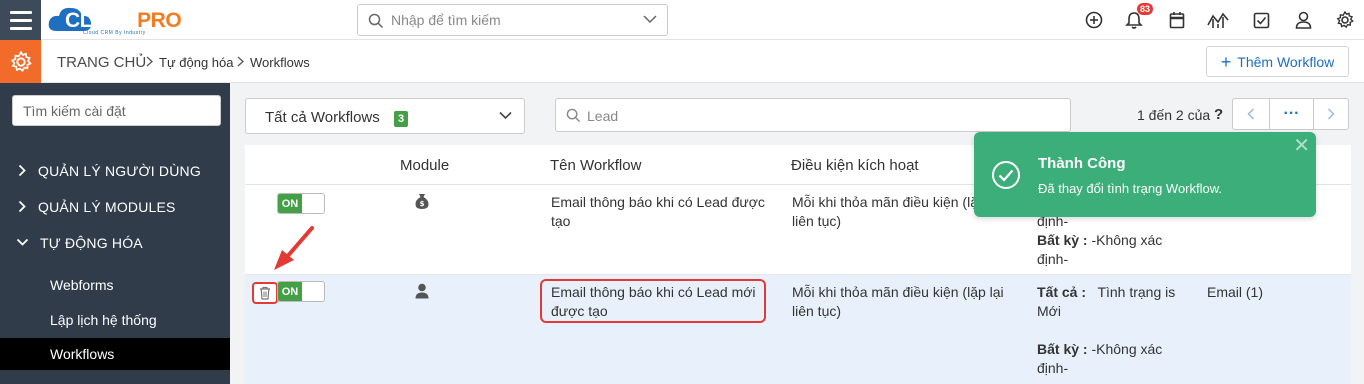  Describe the element at coordinates (682, 20) in the screenshot. I see `top-bar: CLOUDPRO Cloud CRM By Industry 83` at that location.